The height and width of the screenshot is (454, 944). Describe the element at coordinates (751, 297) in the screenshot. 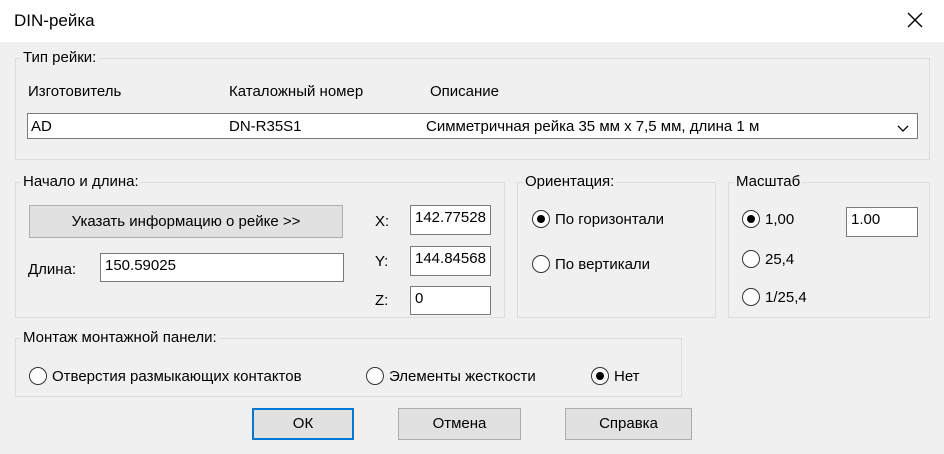

I see `scale-option-3-radio` at that location.